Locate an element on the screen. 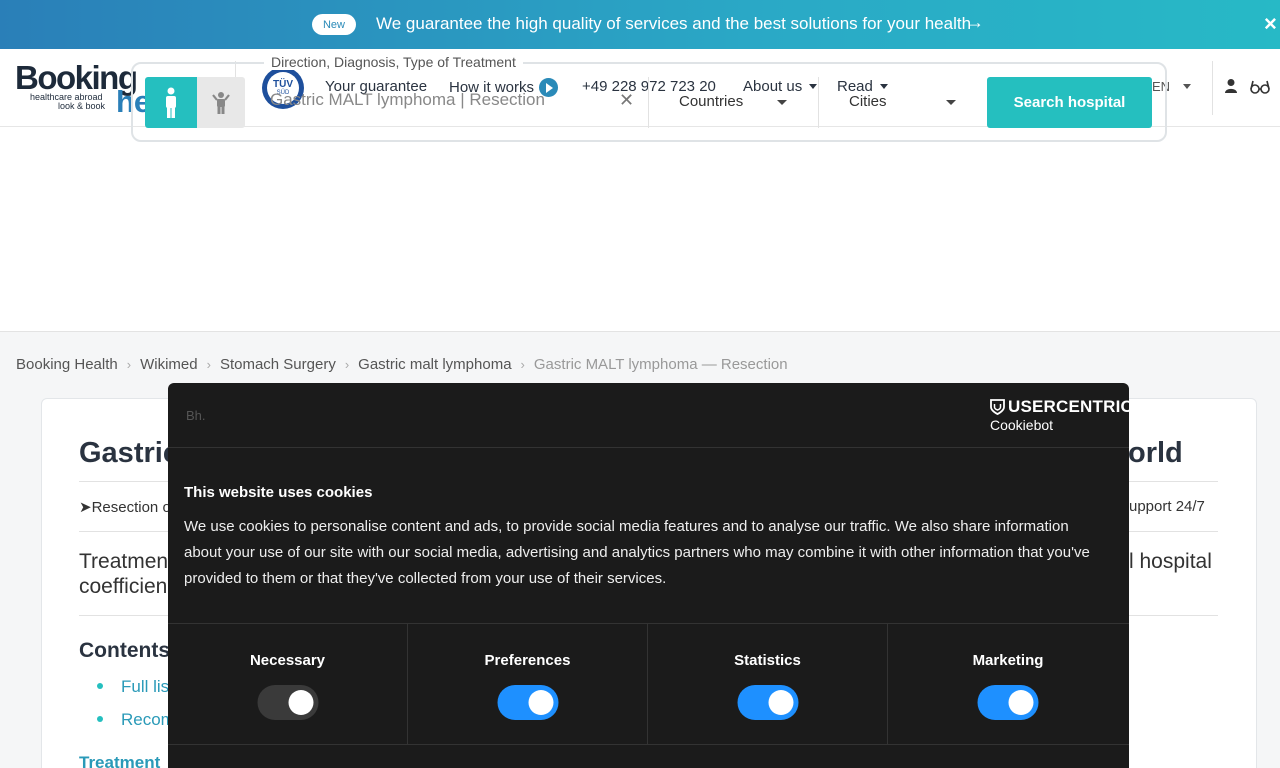 Image resolution: width=1280 pixels, height=768 pixels. treatment-text-2: coefficien is located at coordinates (123, 586).